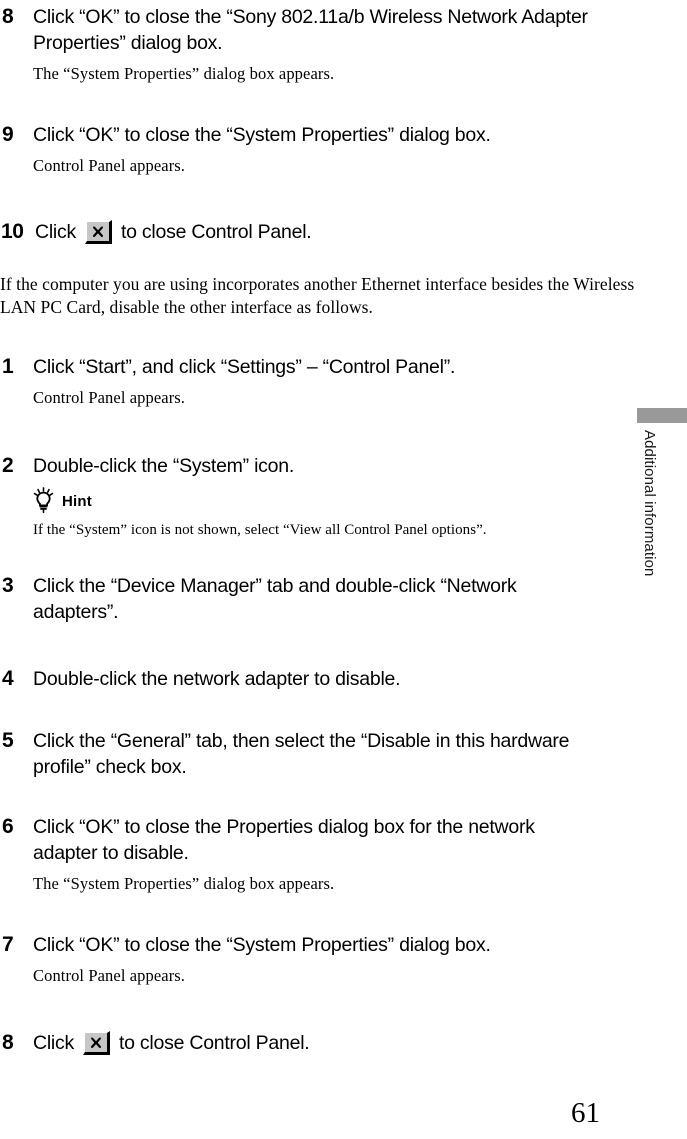 Image resolution: width=687 pixels, height=1139 pixels. I want to click on step-number: 9, so click(8, 134).